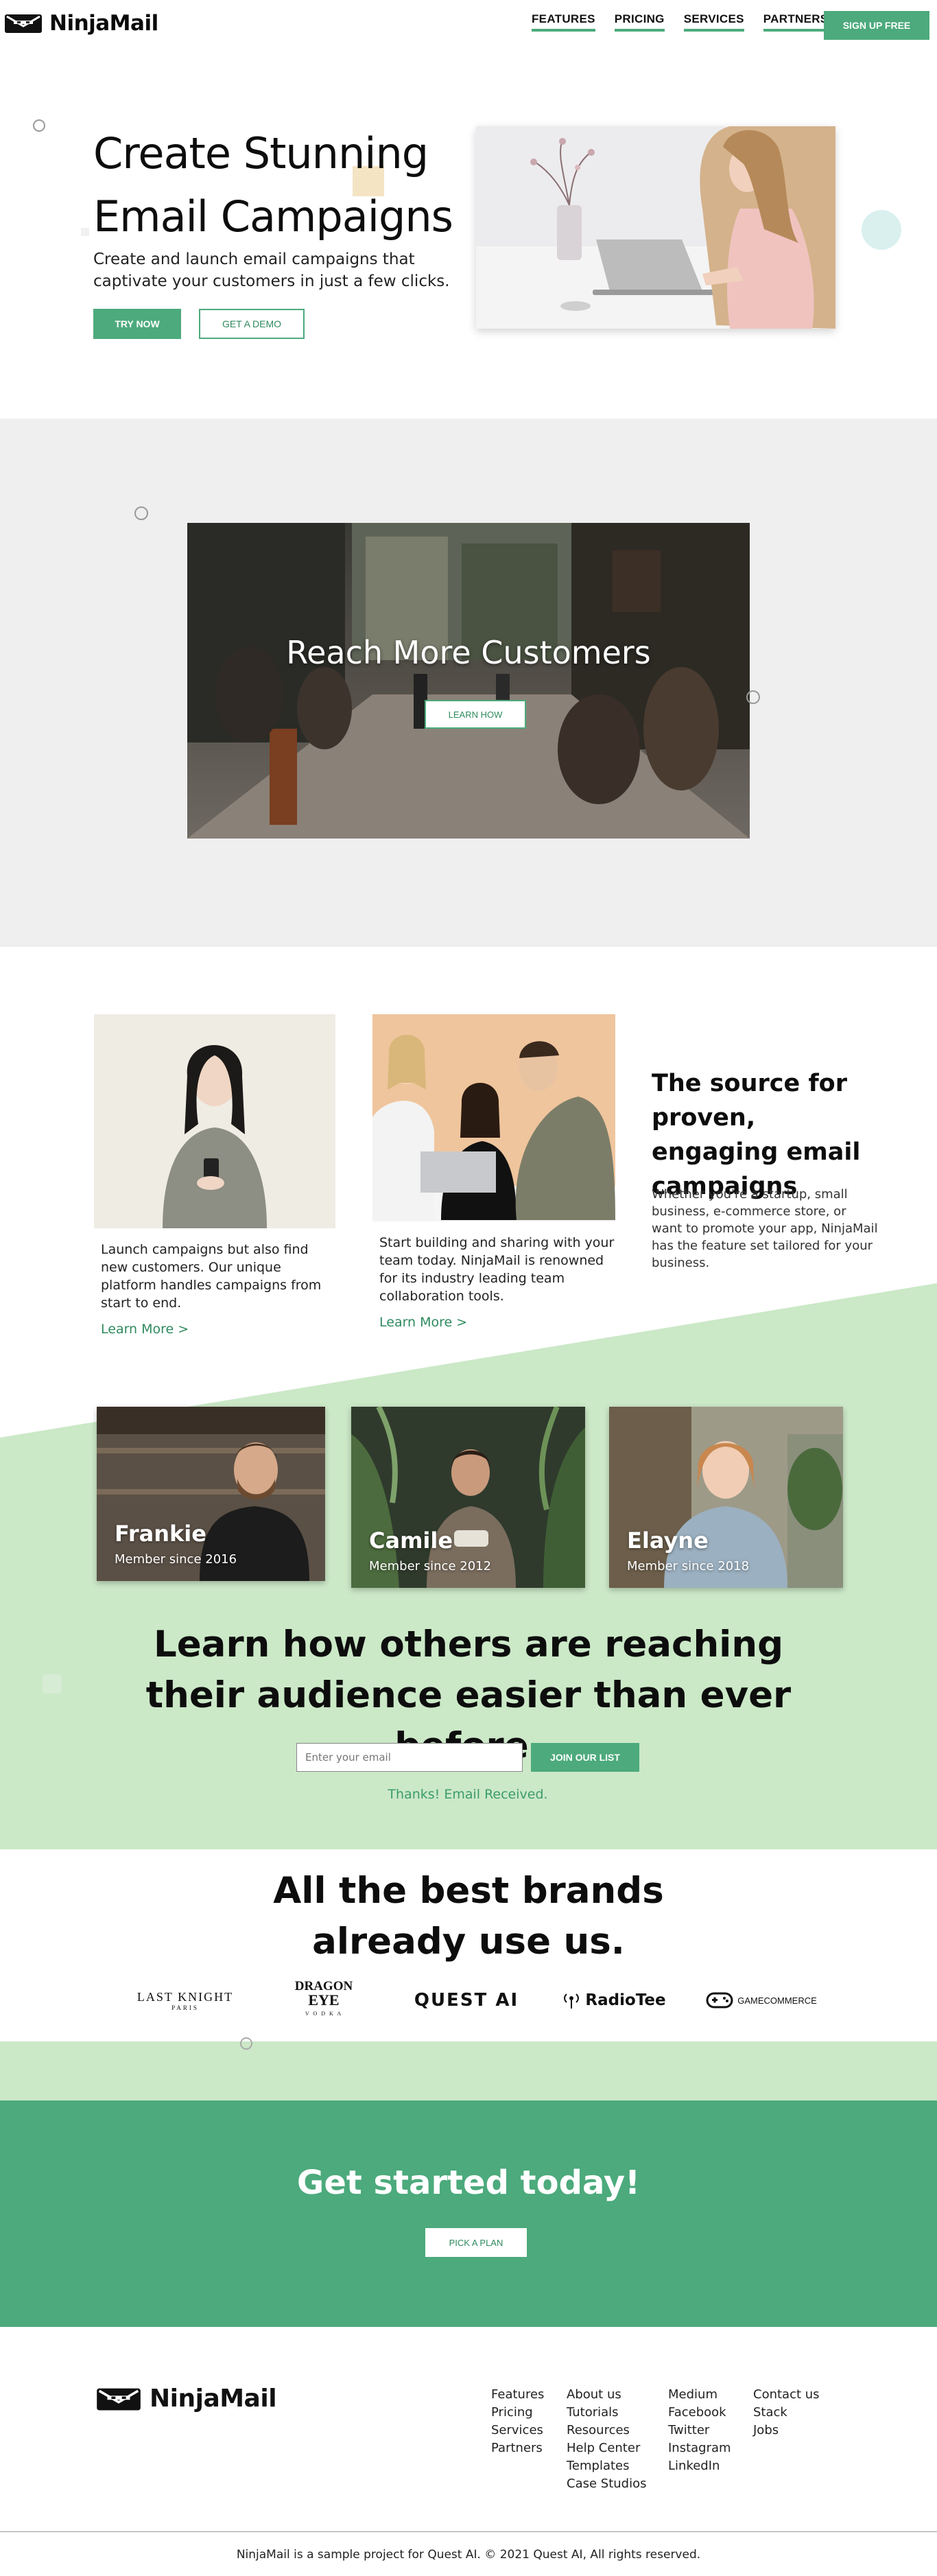  Describe the element at coordinates (606, 2448) in the screenshot. I see `footer-link-help-center: Help Center` at that location.